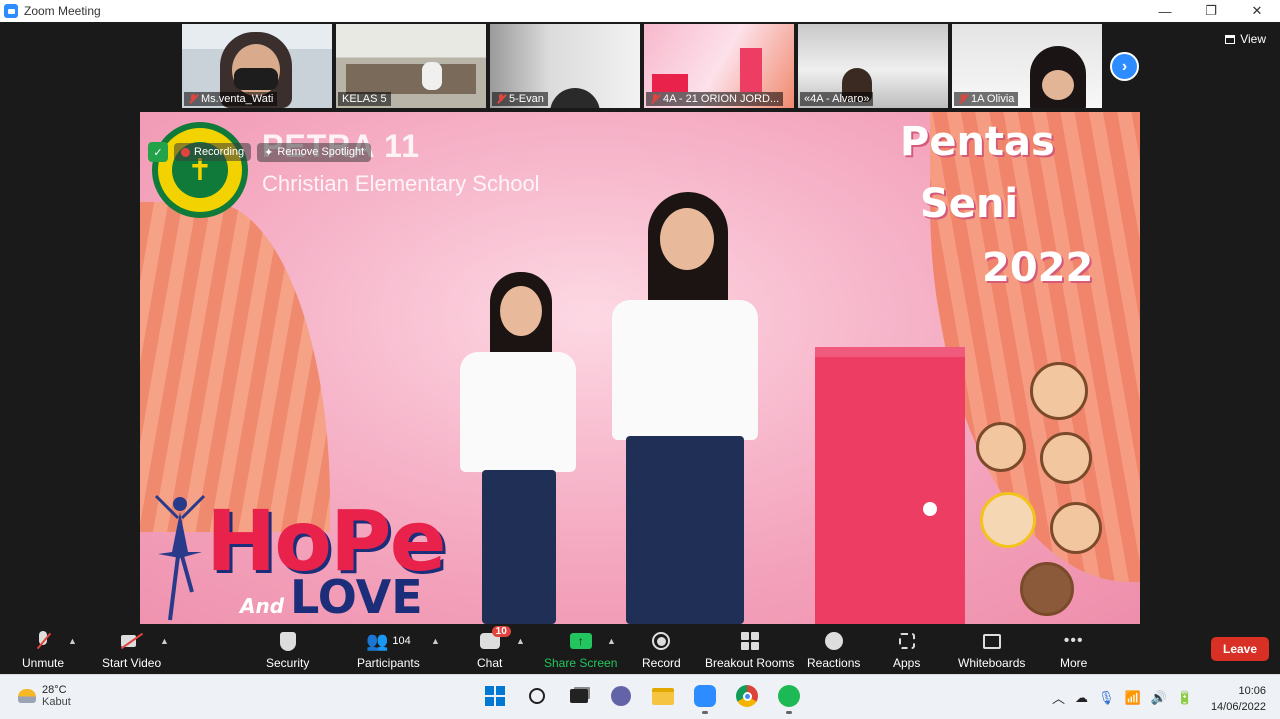 The image size is (1280, 719). Describe the element at coordinates (27, 696) in the screenshot. I see `weather-icon` at that location.